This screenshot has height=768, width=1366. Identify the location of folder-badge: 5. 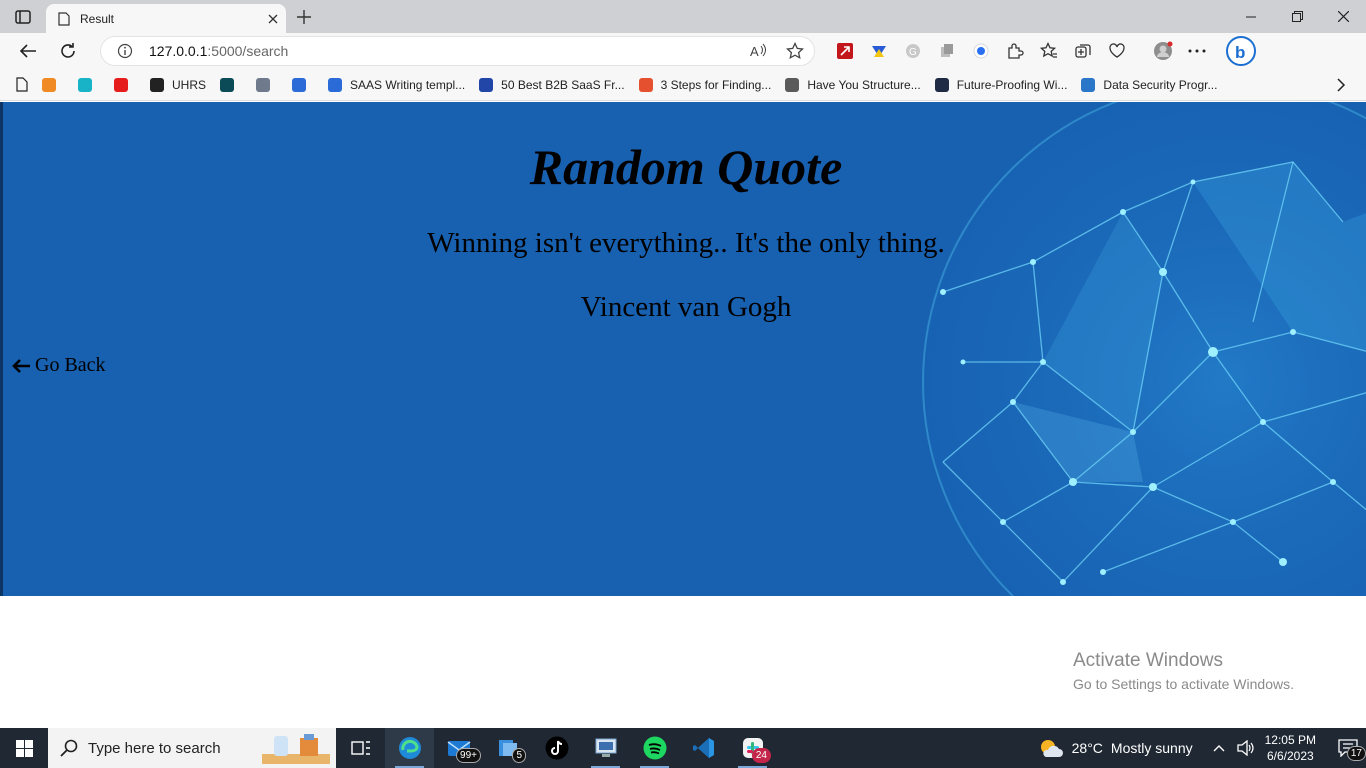
(519, 755).